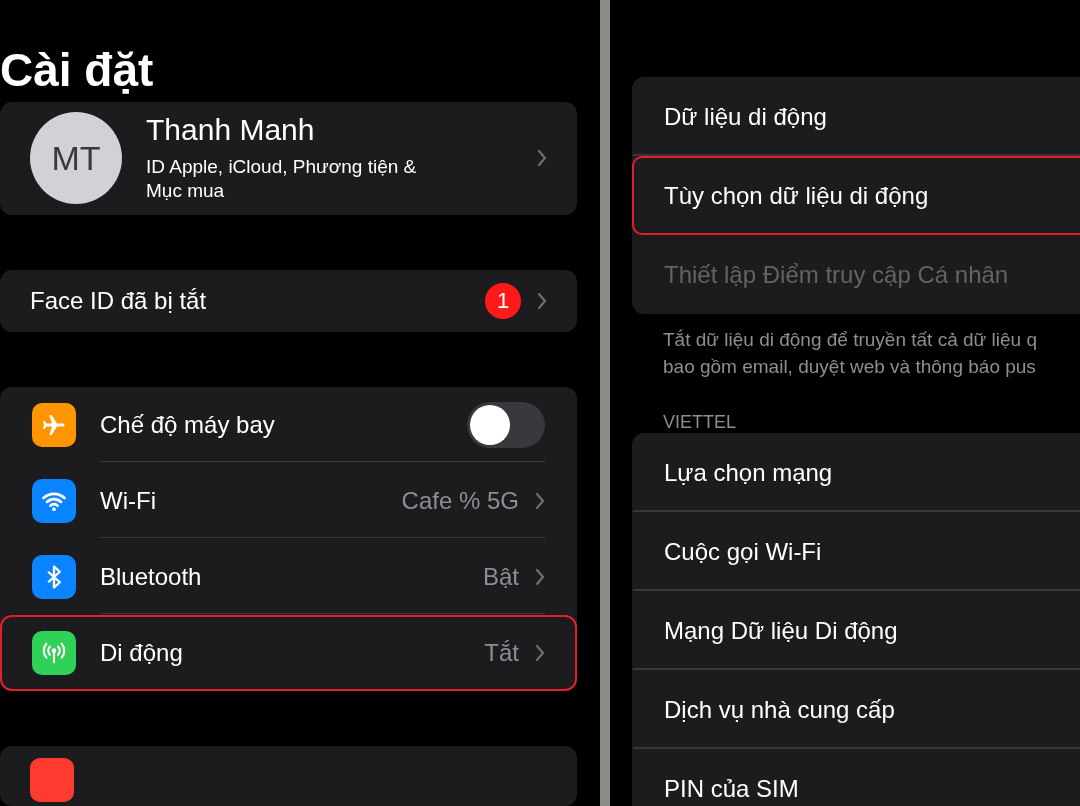 This screenshot has height=806, width=1080. What do you see at coordinates (288, 653) in the screenshot?
I see `settings-row: Di động Tắt` at bounding box center [288, 653].